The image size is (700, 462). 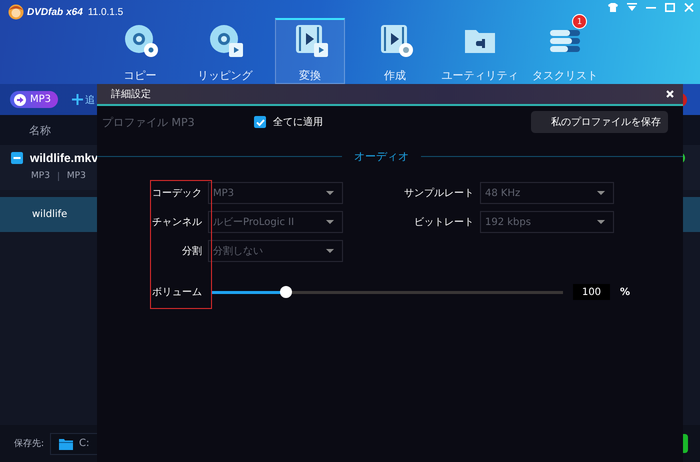 I want to click on collapse-icon, so click(x=17, y=158).